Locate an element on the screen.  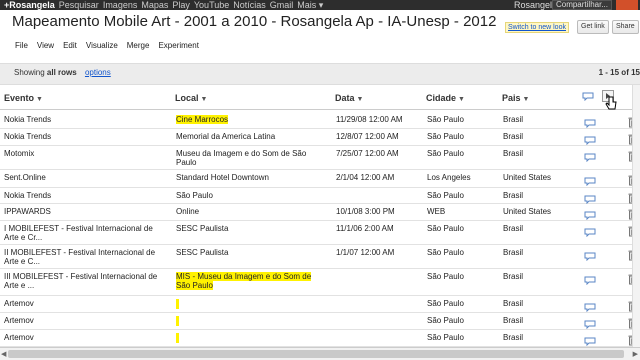
column-label: Pais is located at coordinates (511, 98).